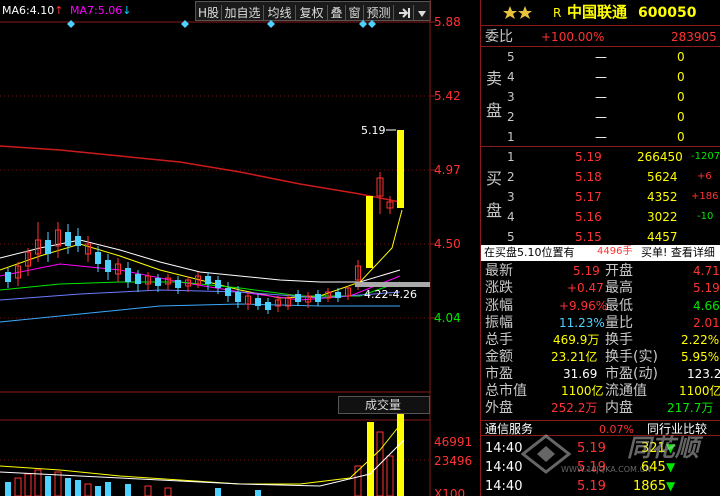  Describe the element at coordinates (662, 217) in the screenshot. I see `level-volume: 3022` at that location.